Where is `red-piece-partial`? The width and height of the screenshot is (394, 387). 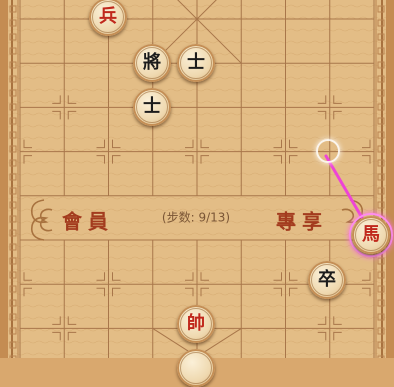
red-piece-partial is located at coordinates (196, 368).